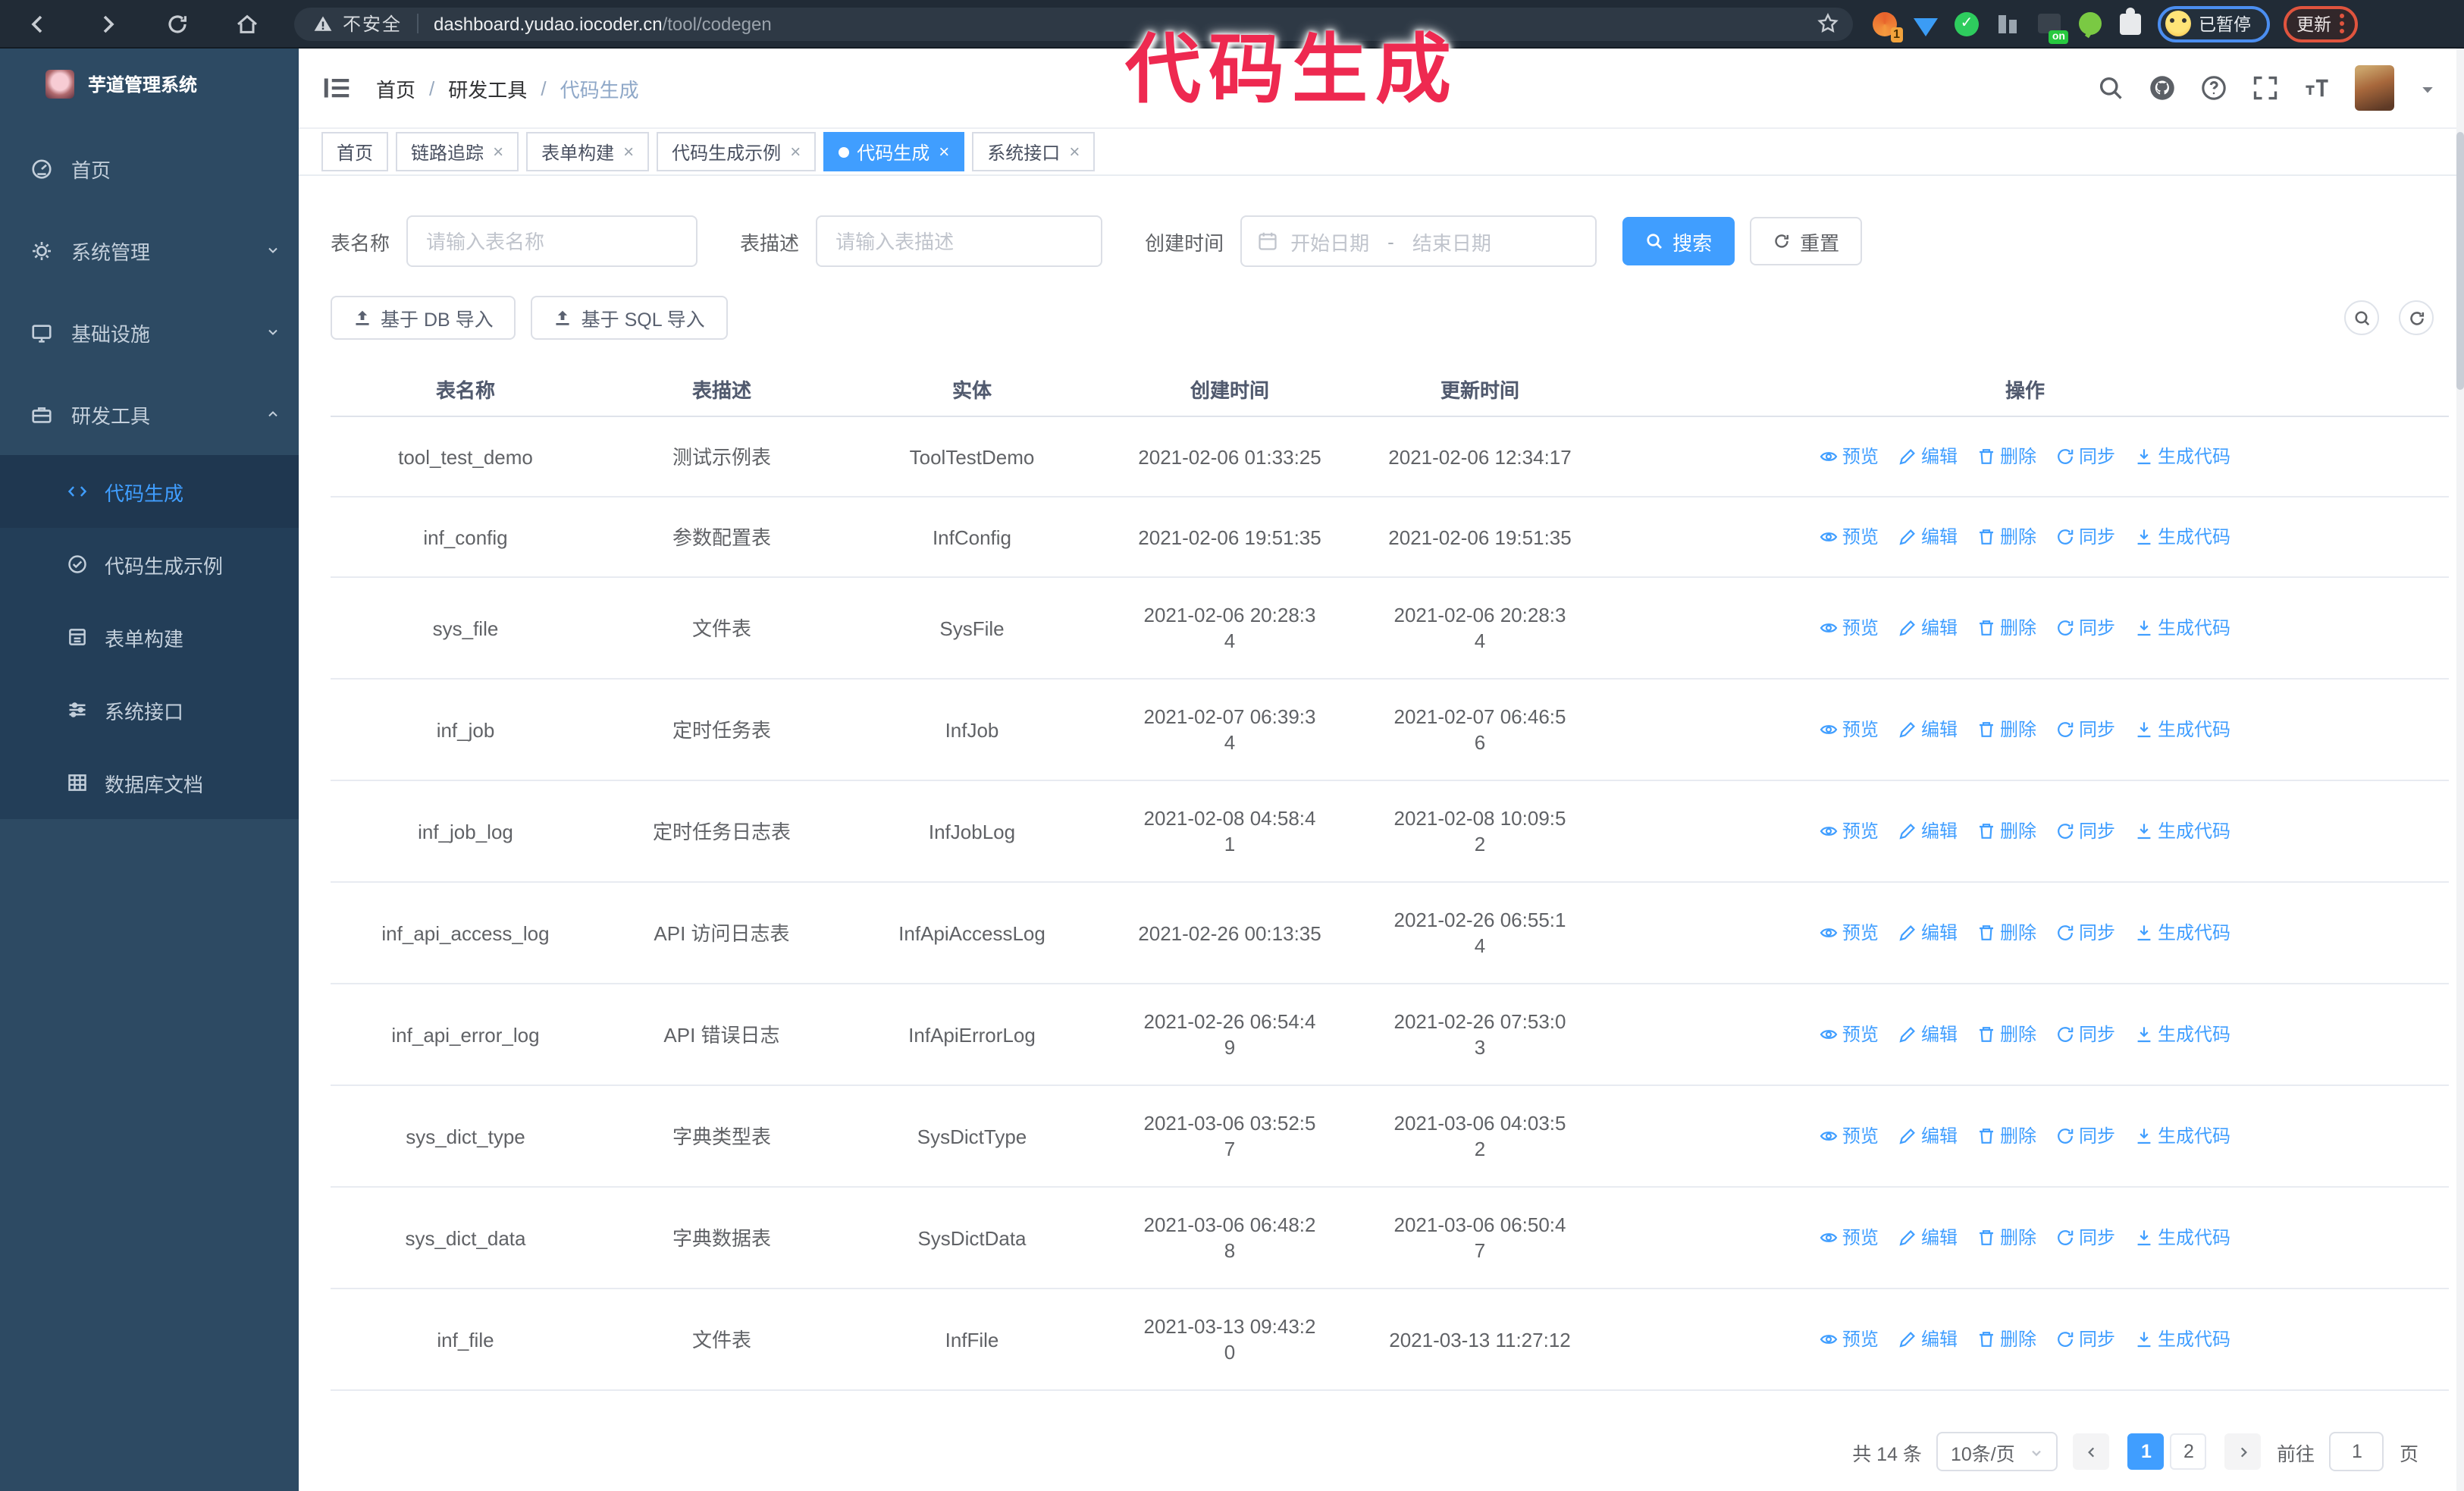 This screenshot has height=1491, width=2464. Describe the element at coordinates (423, 318) in the screenshot. I see `import-db-button: 基于 DB 导入` at that location.